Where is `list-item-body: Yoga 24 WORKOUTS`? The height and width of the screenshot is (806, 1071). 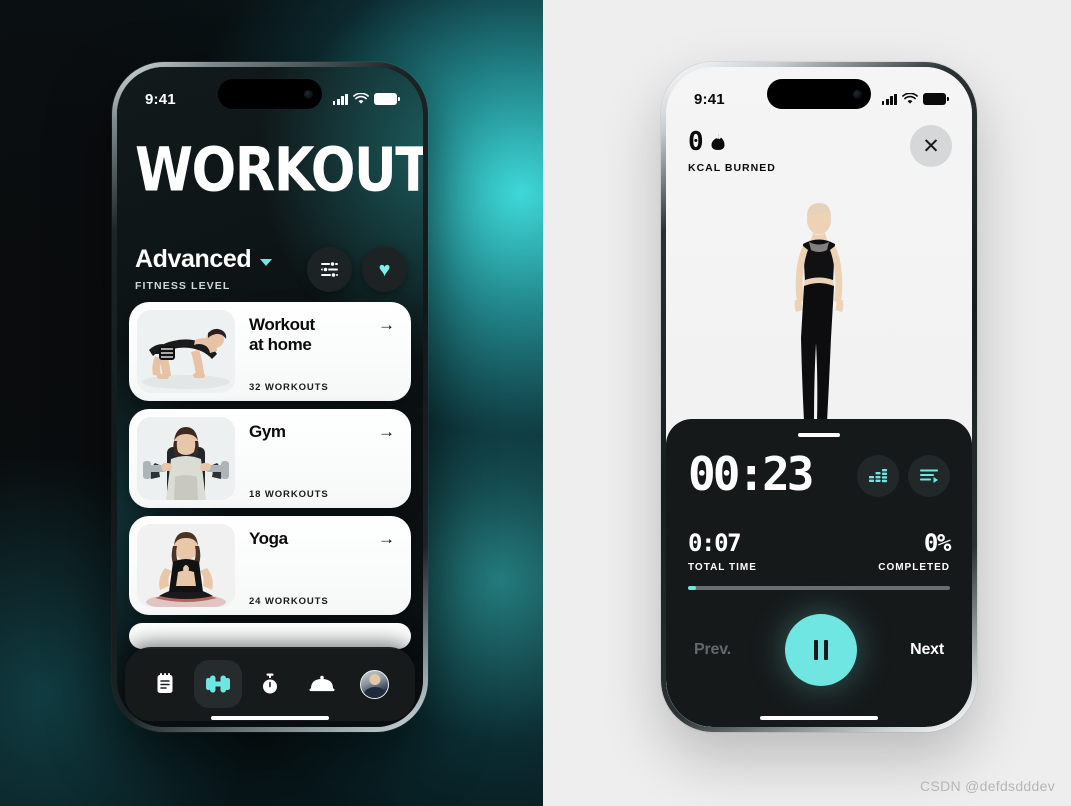
list-item-body: Yoga 24 WORKOUTS is located at coordinates (316, 565).